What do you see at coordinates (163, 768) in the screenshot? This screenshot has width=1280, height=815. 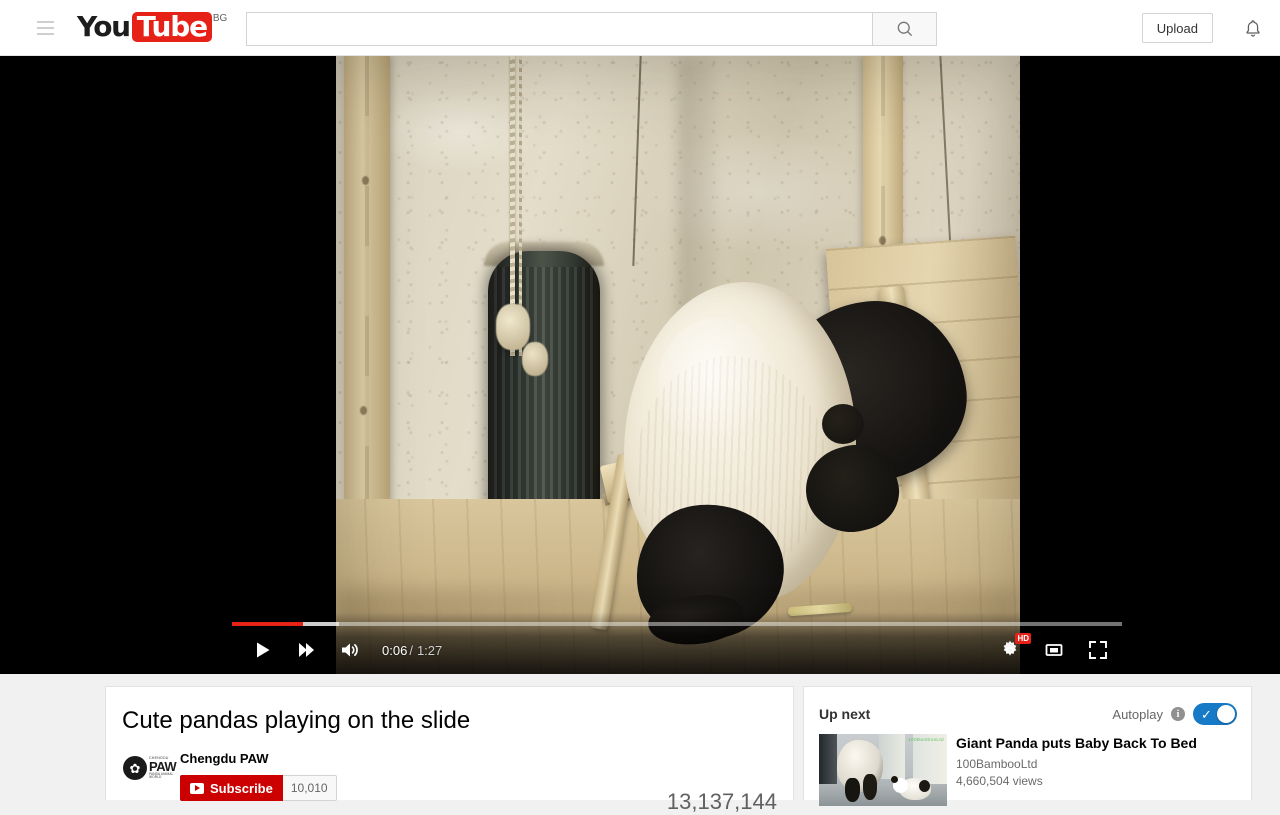 I see `channel-logo-text: CHENGDU PAW PANDA ANIMAL WORLD` at bounding box center [163, 768].